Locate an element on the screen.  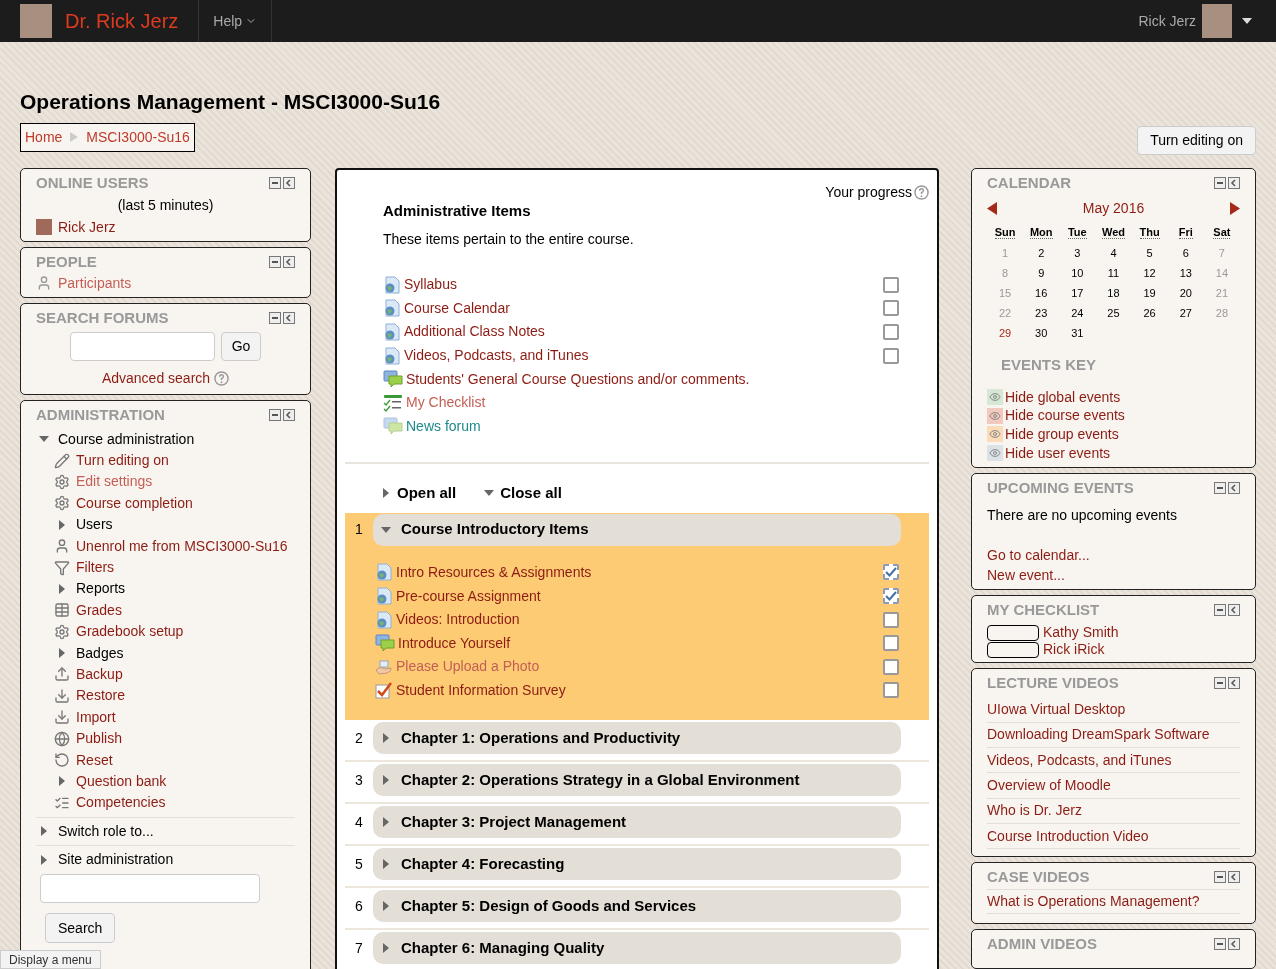
activity-link: Pre-course Assignment is located at coordinates (468, 596).